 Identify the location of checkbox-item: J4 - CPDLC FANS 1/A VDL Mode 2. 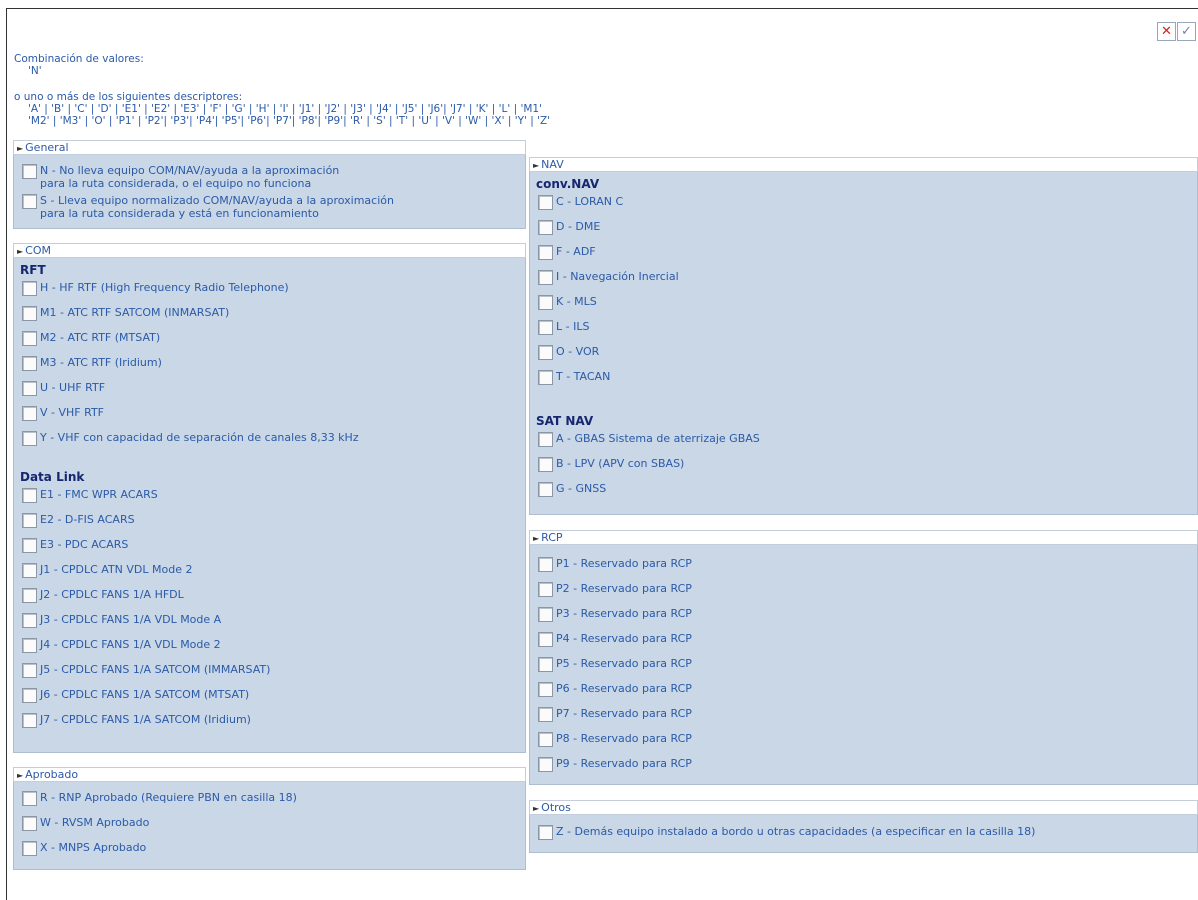
(269, 647).